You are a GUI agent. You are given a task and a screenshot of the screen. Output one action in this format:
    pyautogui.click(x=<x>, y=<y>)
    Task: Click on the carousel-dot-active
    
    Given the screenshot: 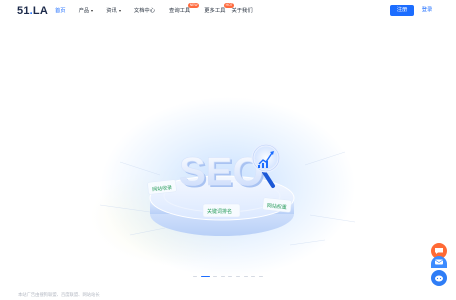 What is the action you would take?
    pyautogui.click(x=205, y=277)
    